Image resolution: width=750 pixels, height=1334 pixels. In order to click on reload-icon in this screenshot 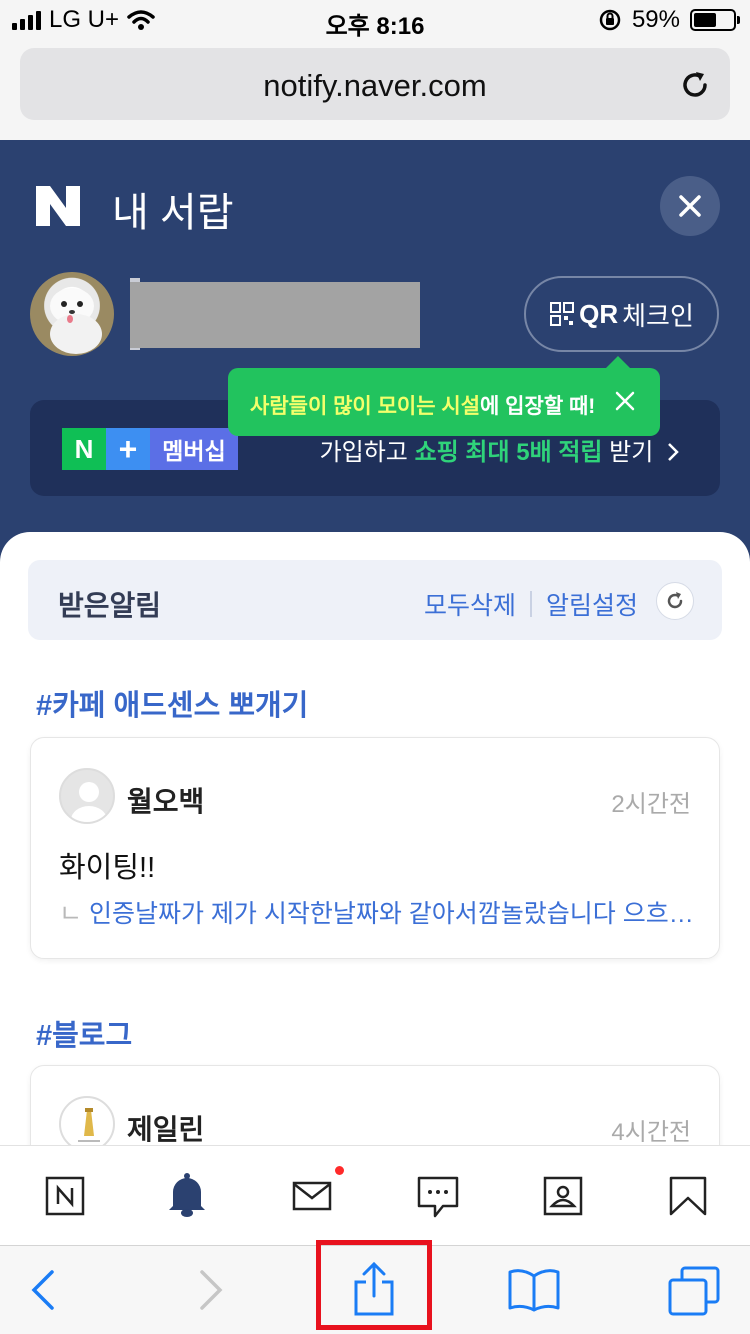, I will do `click(695, 85)`.